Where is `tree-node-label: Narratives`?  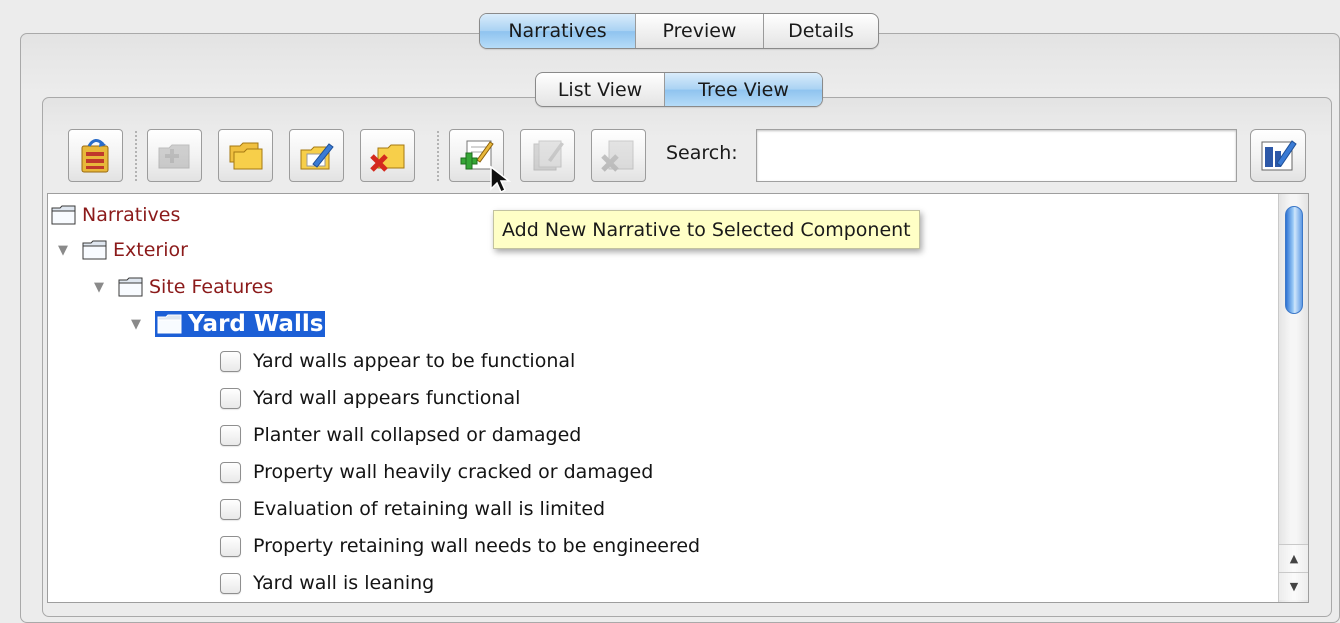
tree-node-label: Narratives is located at coordinates (131, 215).